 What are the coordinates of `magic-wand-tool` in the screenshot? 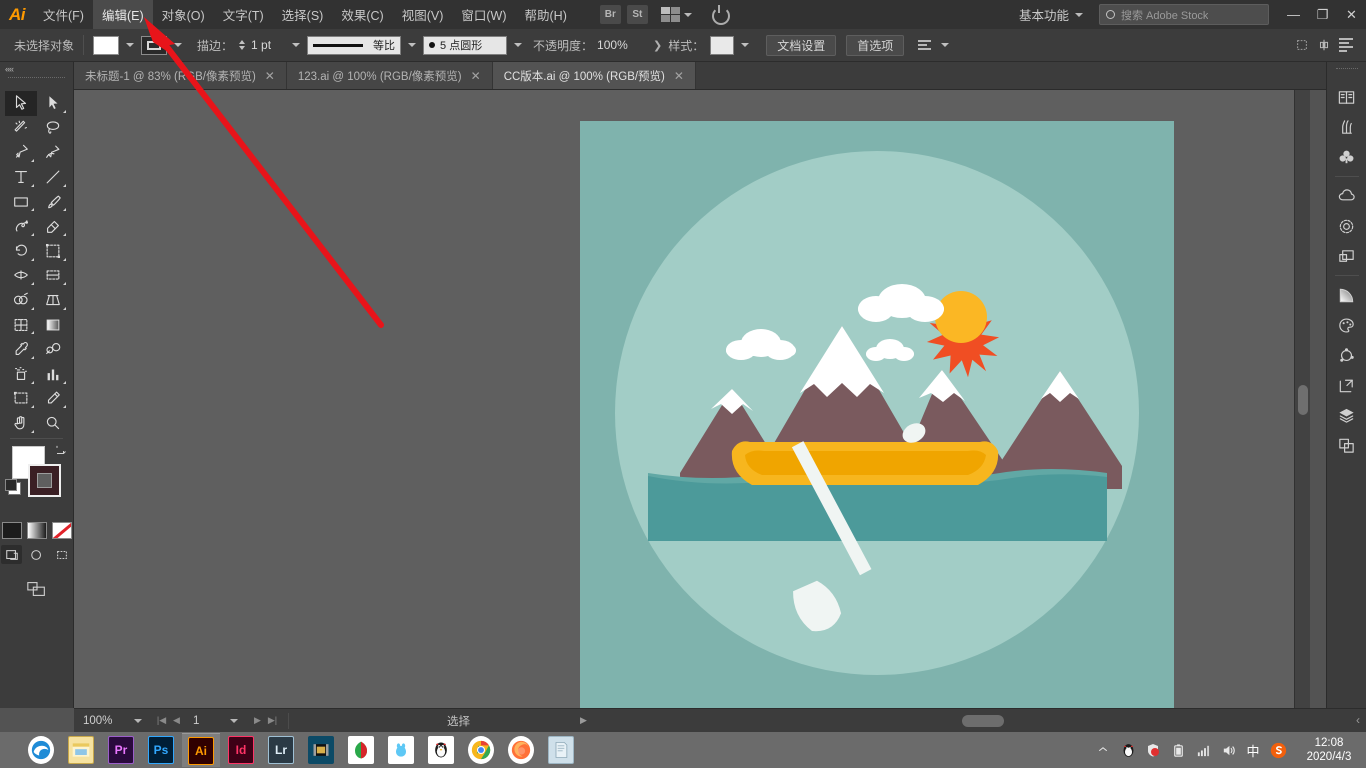 It's located at (21, 128).